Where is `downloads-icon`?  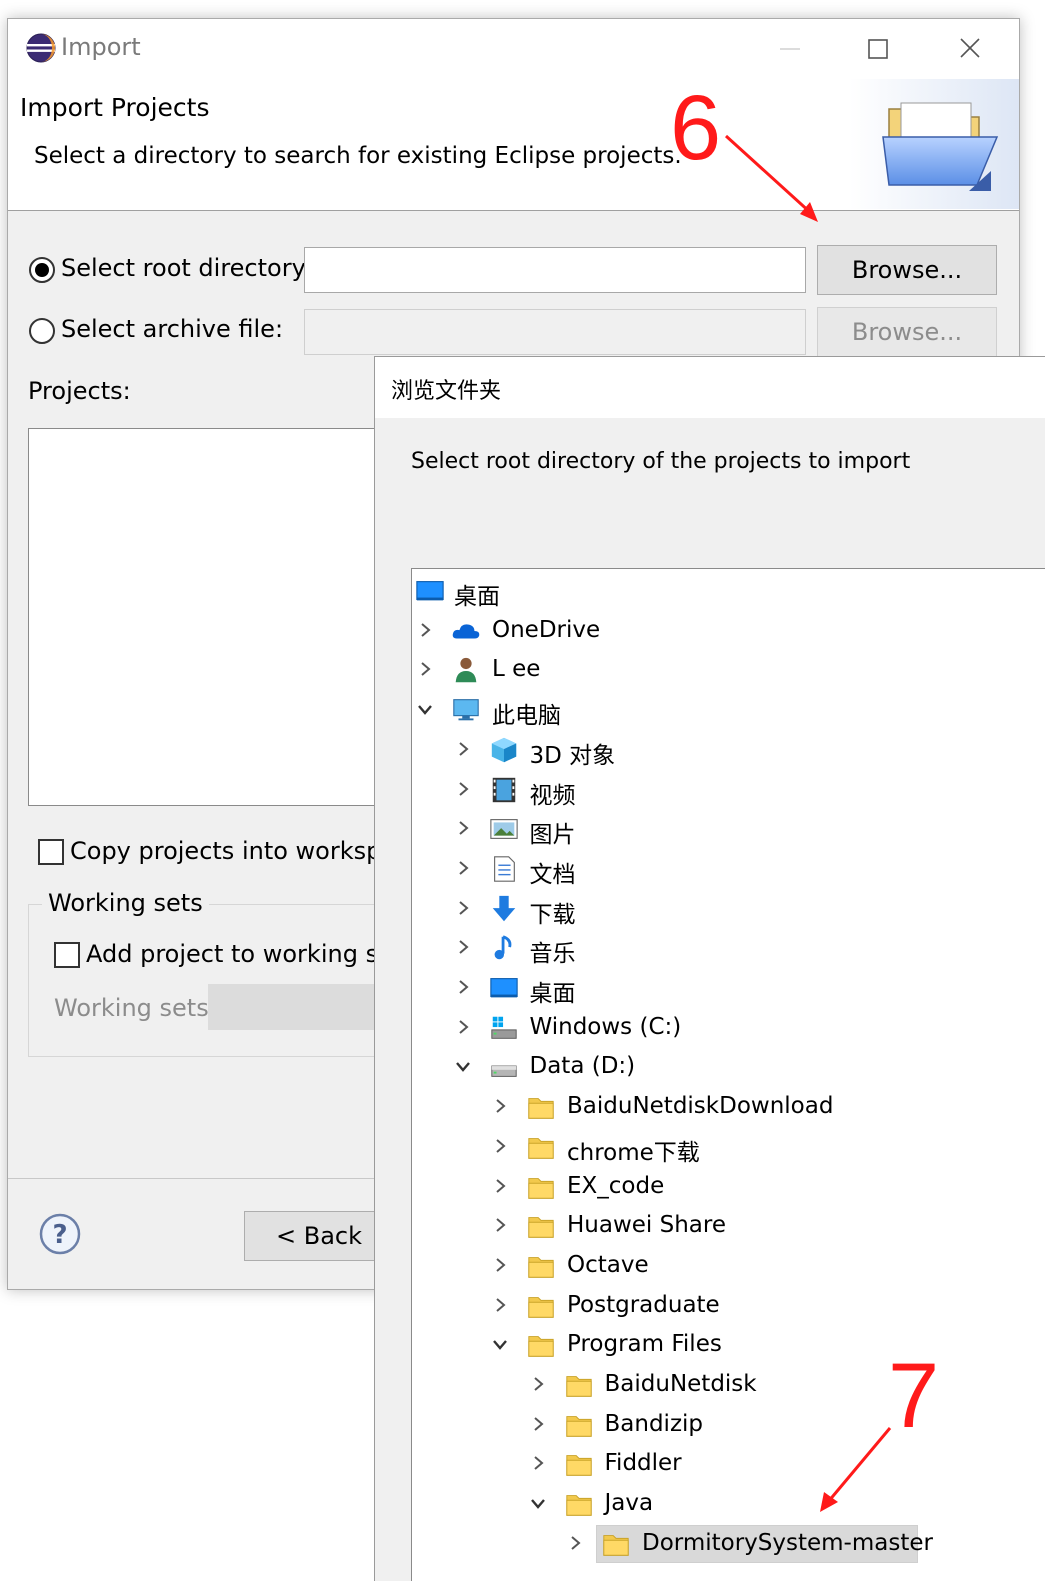
downloads-icon is located at coordinates (503, 908).